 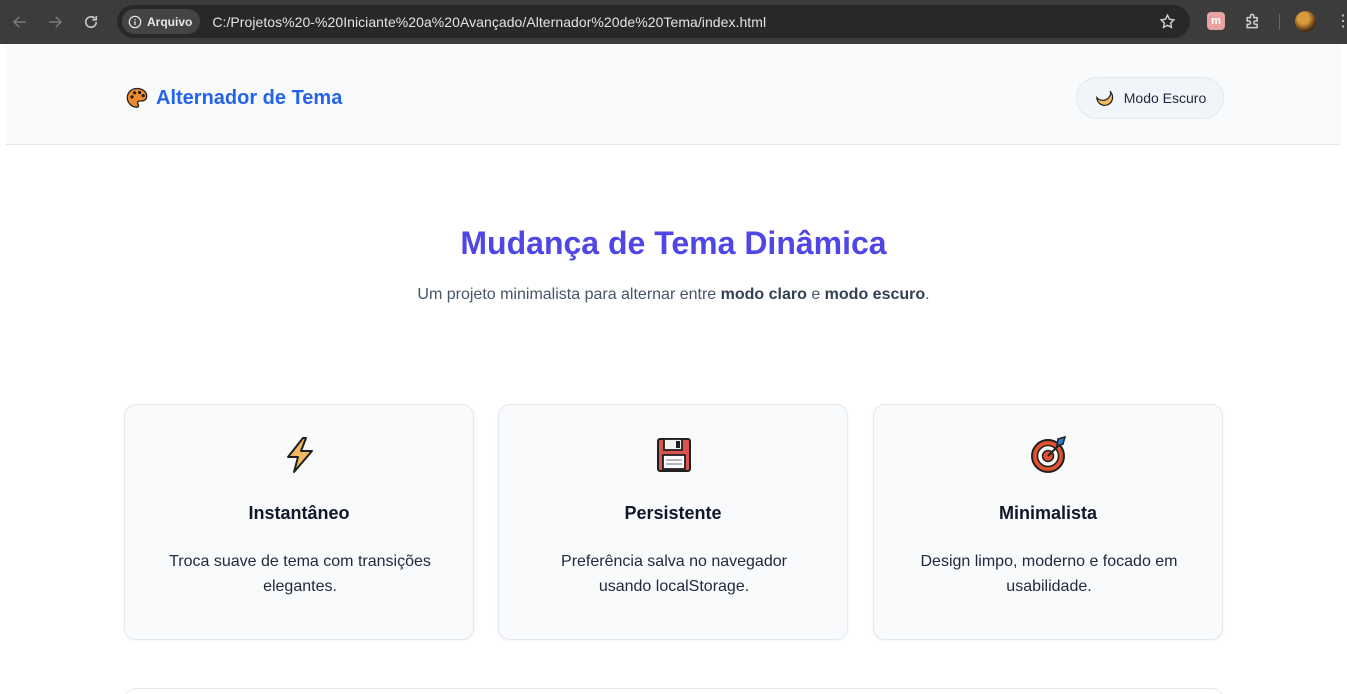 What do you see at coordinates (1216, 21) in the screenshot?
I see `extension-icon: m` at bounding box center [1216, 21].